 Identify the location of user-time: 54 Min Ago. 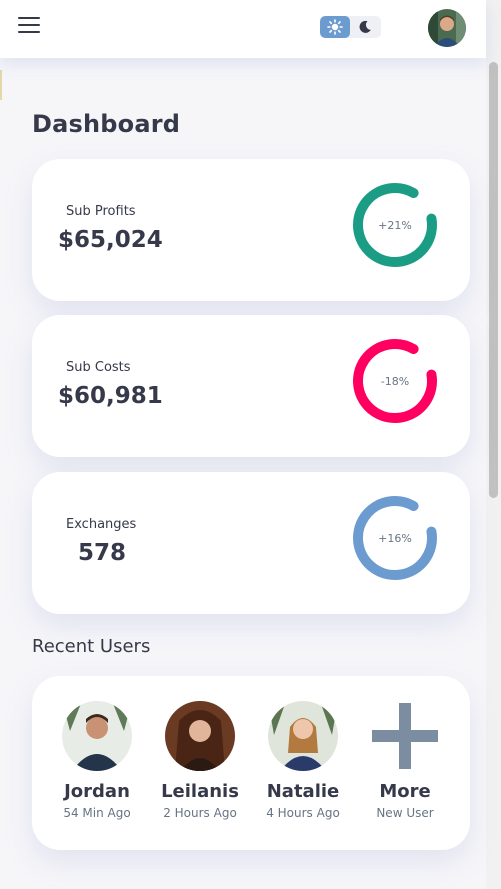
(97, 813).